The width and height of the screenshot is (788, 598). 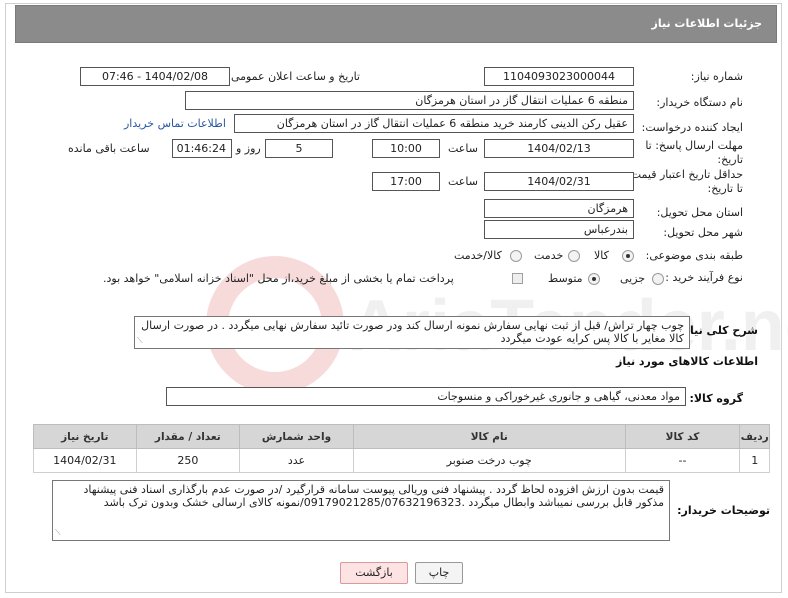 I want to click on province-label: استان محل تحویل:, so click(x=699, y=212).